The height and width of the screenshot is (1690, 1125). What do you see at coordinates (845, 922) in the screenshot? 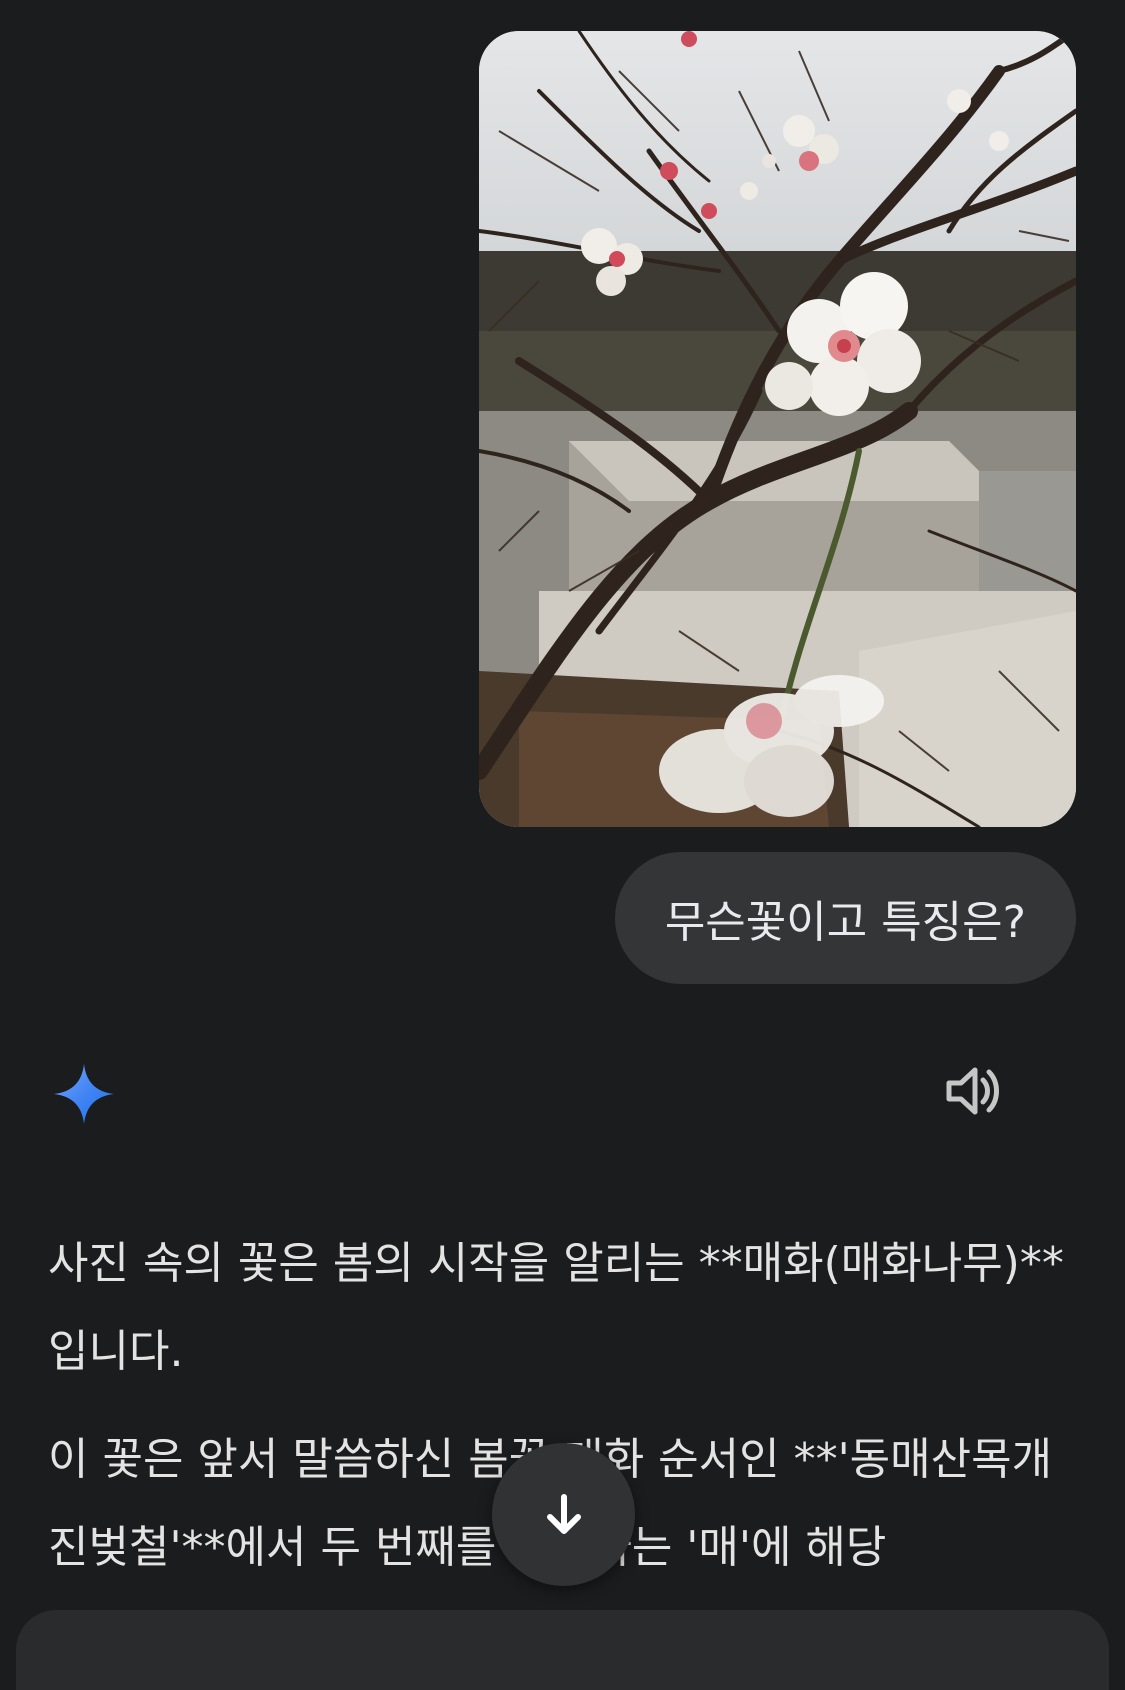
I see `user-message-text: 무슨꽃이고 특징은?` at bounding box center [845, 922].